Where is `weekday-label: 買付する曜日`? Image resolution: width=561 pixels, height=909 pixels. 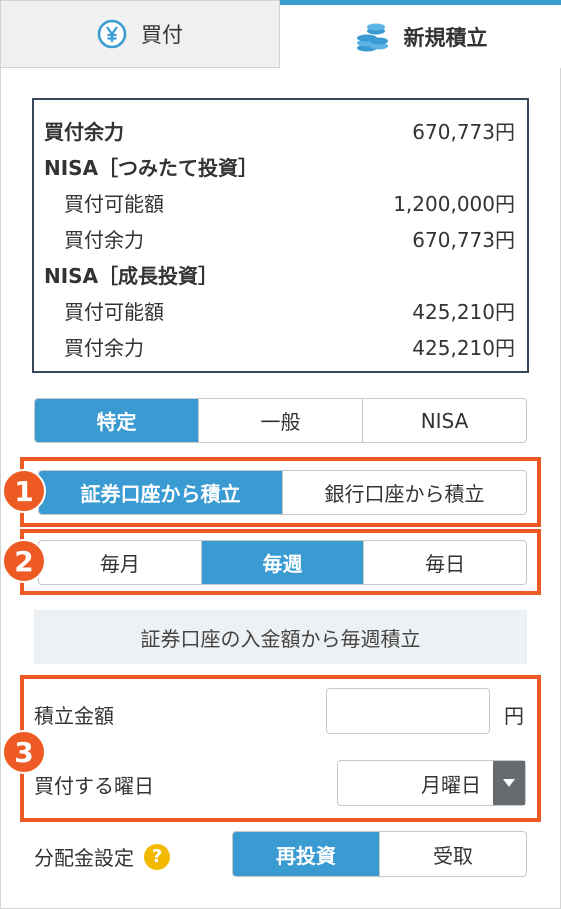 weekday-label: 買付する曜日 is located at coordinates (94, 786).